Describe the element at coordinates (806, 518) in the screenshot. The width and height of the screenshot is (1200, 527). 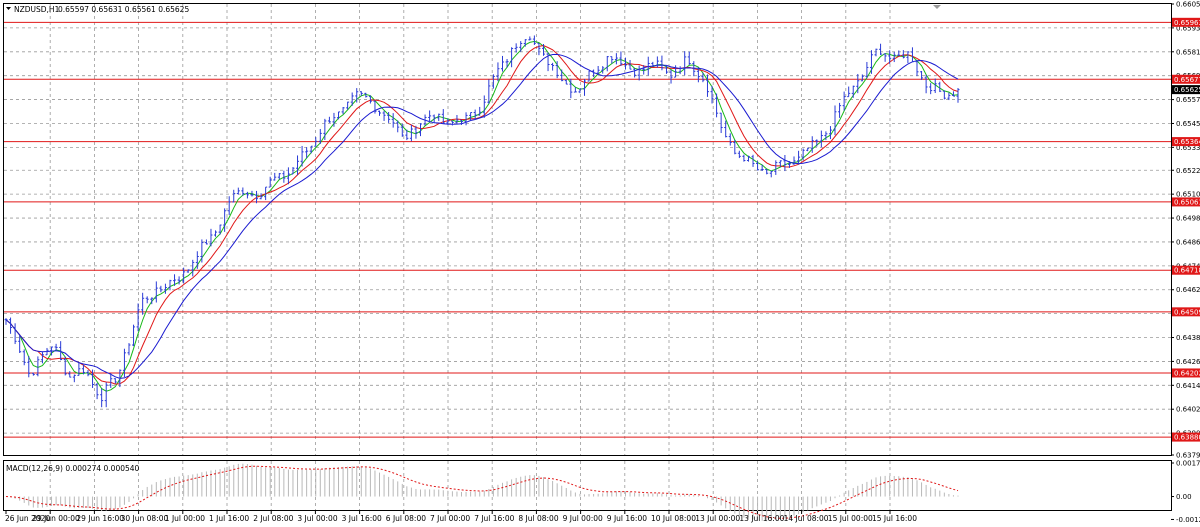
I see `x-tick-label: 14 Jul 08:00` at that location.